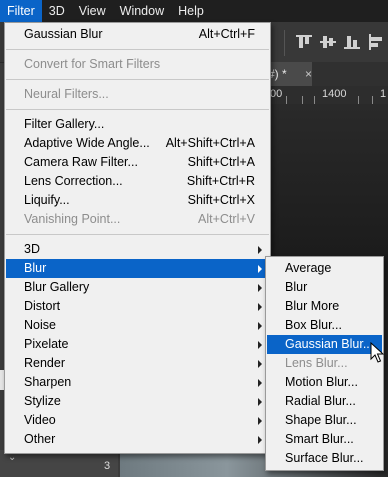  I want to click on menu-item-convert-smart-filters: Convert for Smart Filters, so click(137, 64).